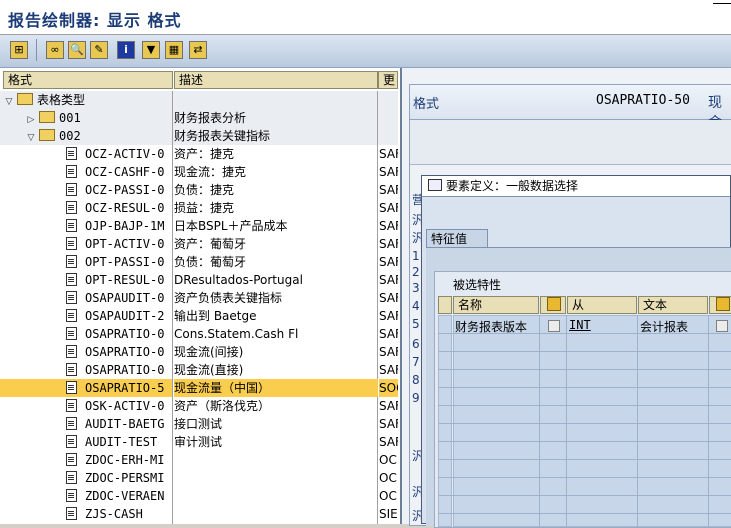  I want to click on expand-triangle-icon: ▷, so click(31, 119).